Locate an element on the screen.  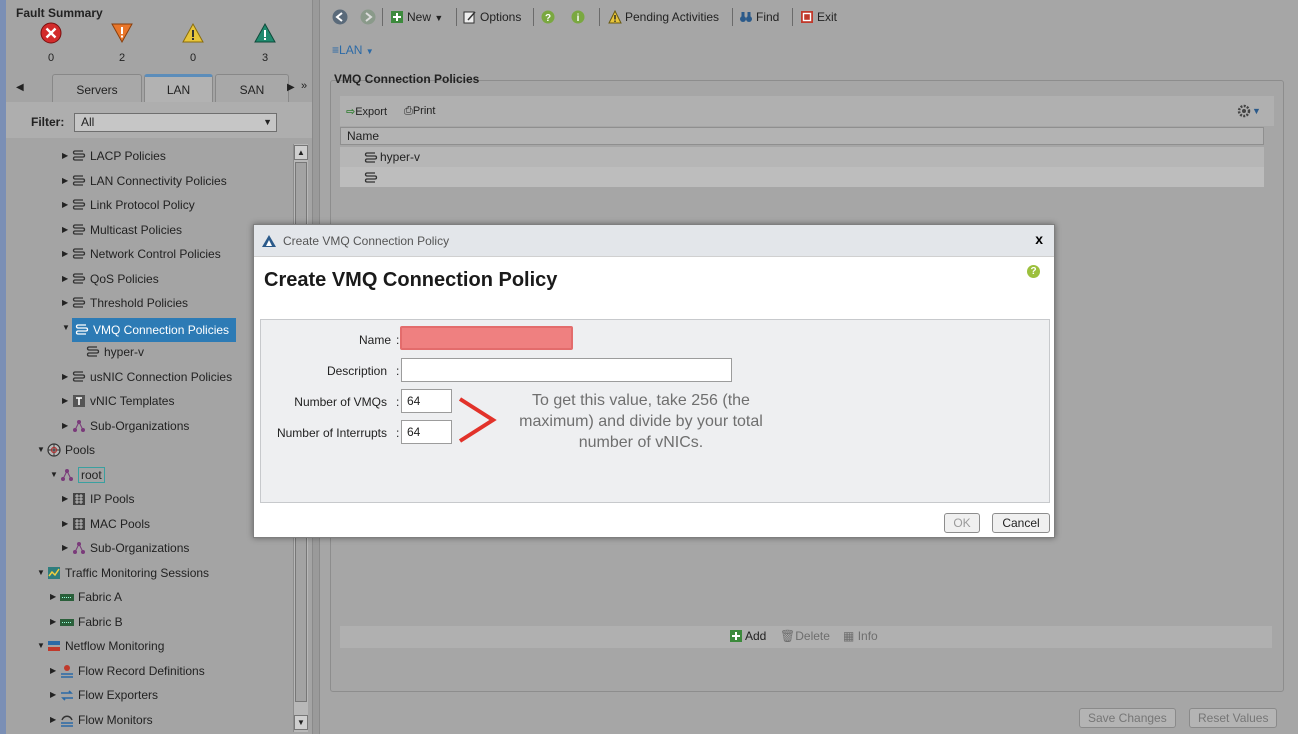
options-button: Options is located at coordinates (492, 17).